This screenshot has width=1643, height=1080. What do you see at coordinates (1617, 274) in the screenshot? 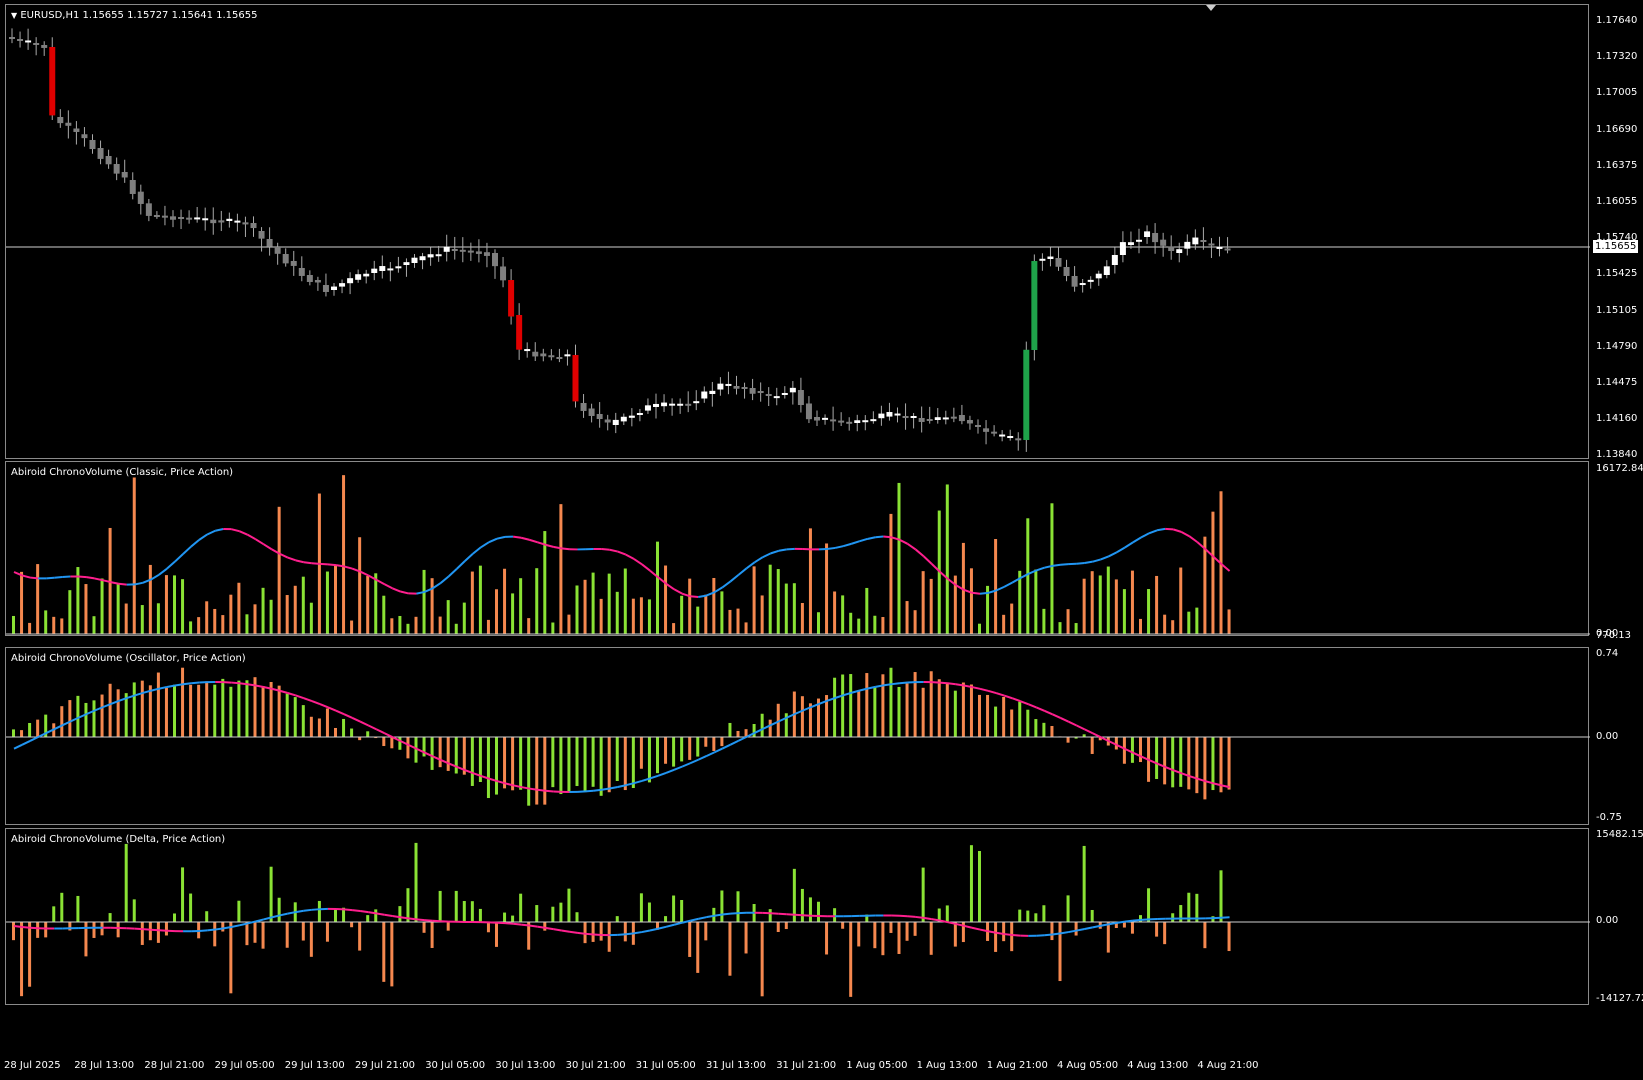
I see `price-scale-label: 1.15425` at bounding box center [1617, 274].